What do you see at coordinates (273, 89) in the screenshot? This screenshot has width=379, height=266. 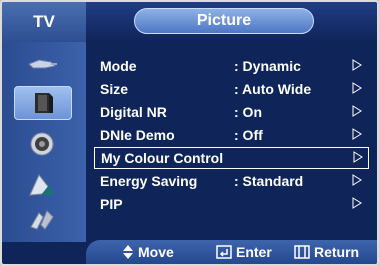 I see `menu-item-value: : Auto Wide` at bounding box center [273, 89].